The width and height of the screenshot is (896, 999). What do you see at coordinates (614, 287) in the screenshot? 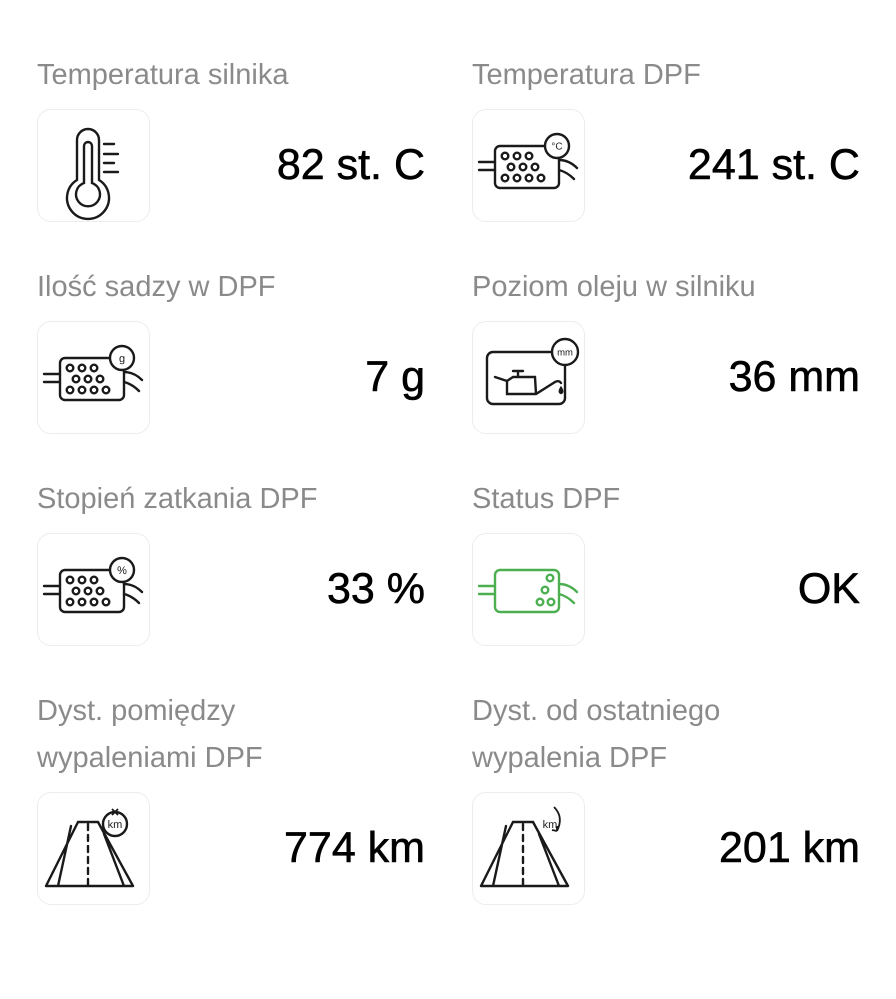
I see `metric-label: Poziom oleju w silniku` at bounding box center [614, 287].